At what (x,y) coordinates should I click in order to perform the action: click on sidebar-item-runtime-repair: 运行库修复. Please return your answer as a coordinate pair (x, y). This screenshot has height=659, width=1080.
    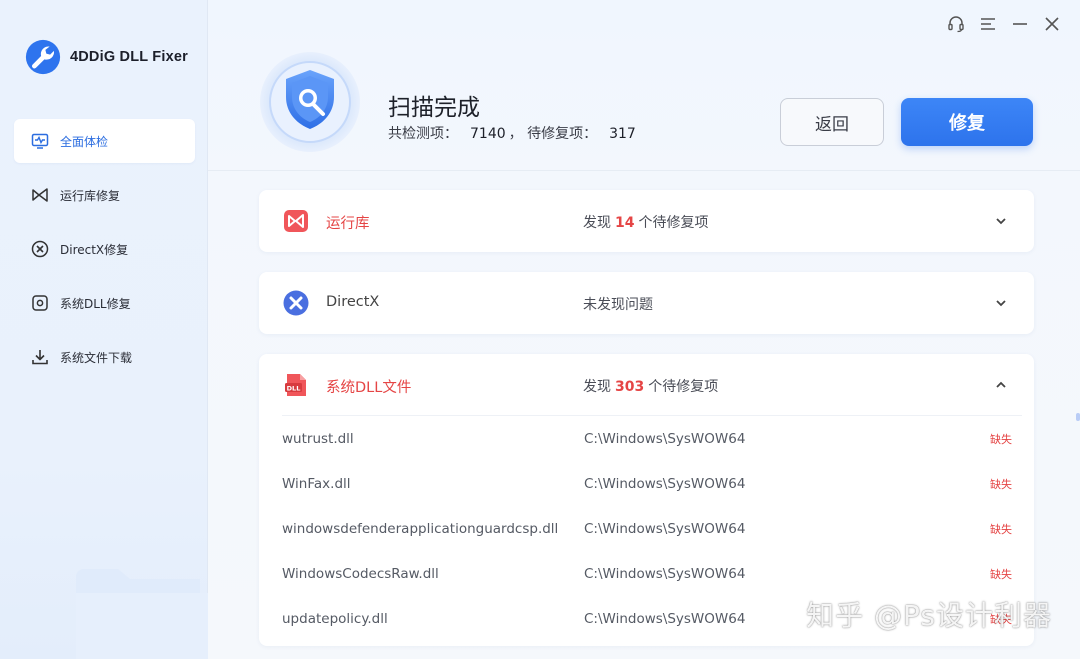
    Looking at the image, I should click on (104, 195).